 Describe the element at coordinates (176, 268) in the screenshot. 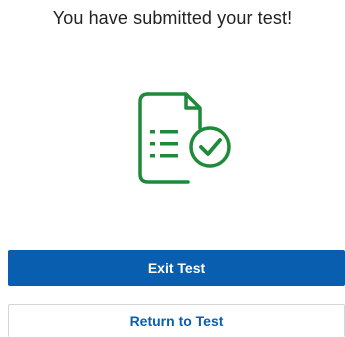

I see `exit-test-button: Exit Test` at that location.